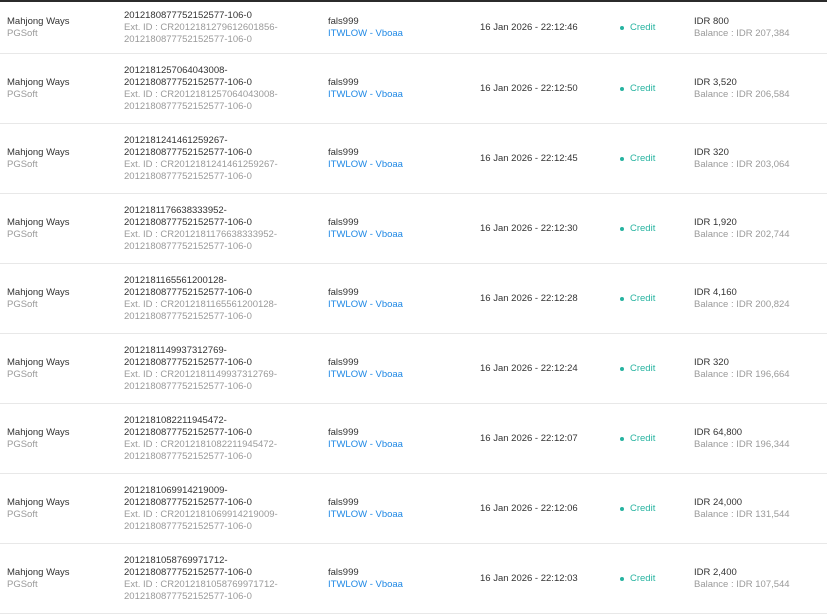 This screenshot has height=614, width=827. I want to click on transaction-id: 2012181165561200128-, so click(175, 280).